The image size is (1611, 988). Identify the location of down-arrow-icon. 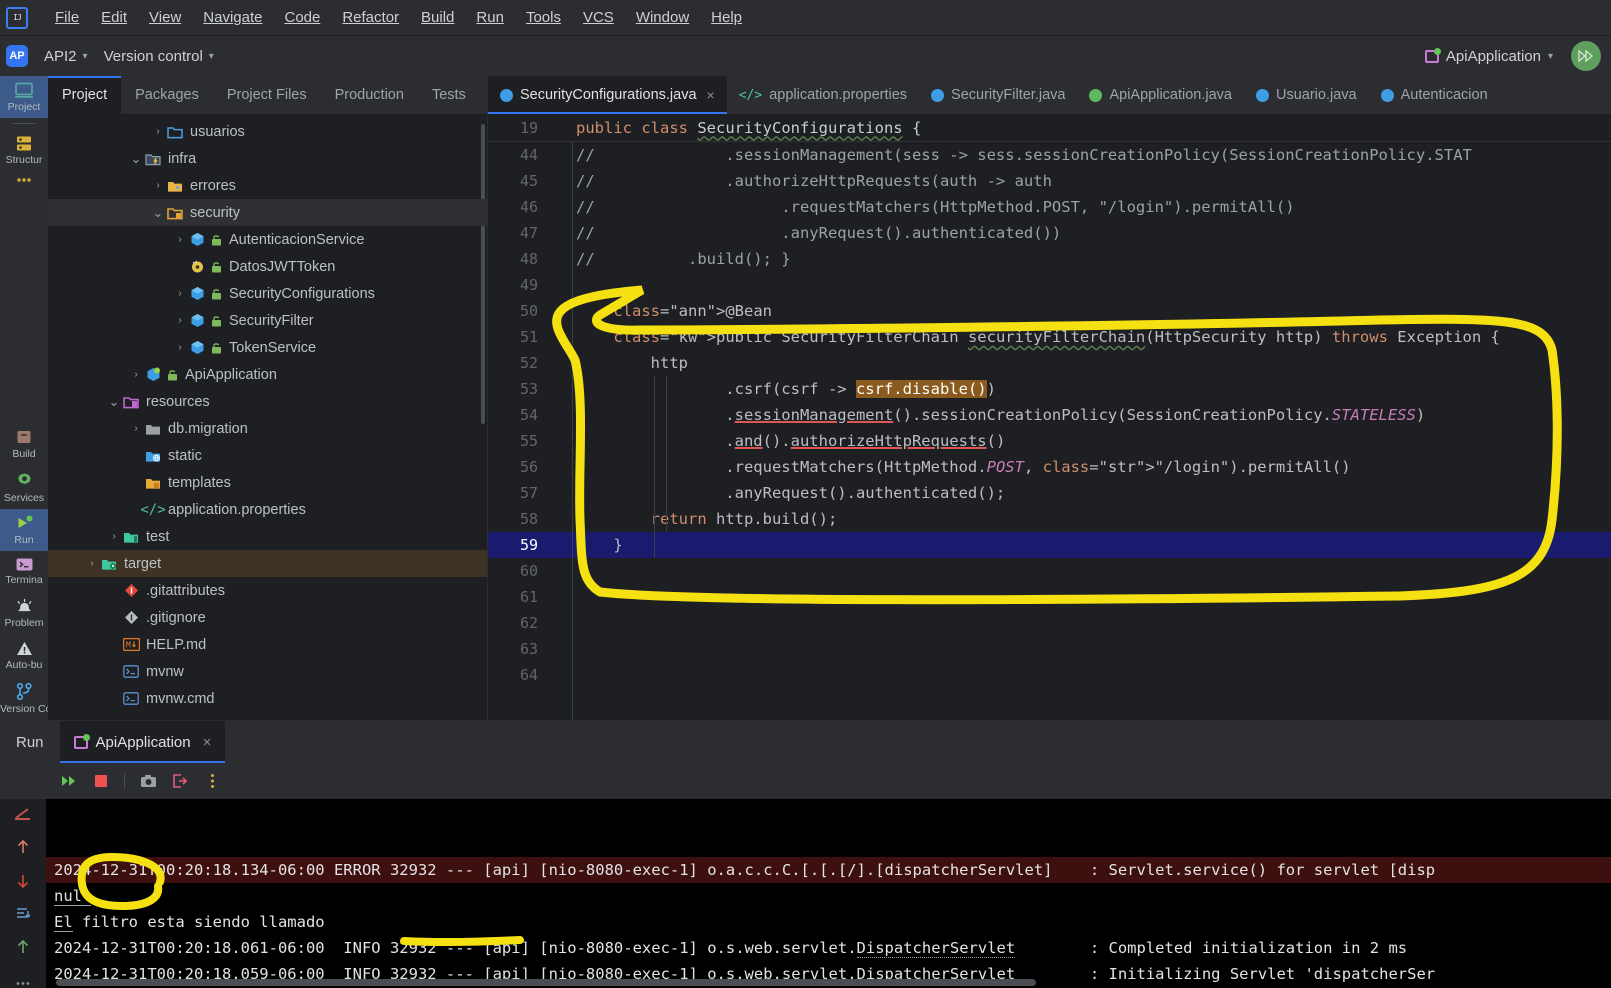
(23, 883).